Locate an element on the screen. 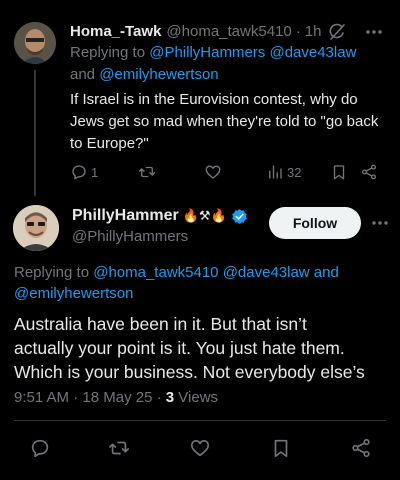 Image resolution: width=400 pixels, height=480 pixels. follow-button: Follow is located at coordinates (315, 223).